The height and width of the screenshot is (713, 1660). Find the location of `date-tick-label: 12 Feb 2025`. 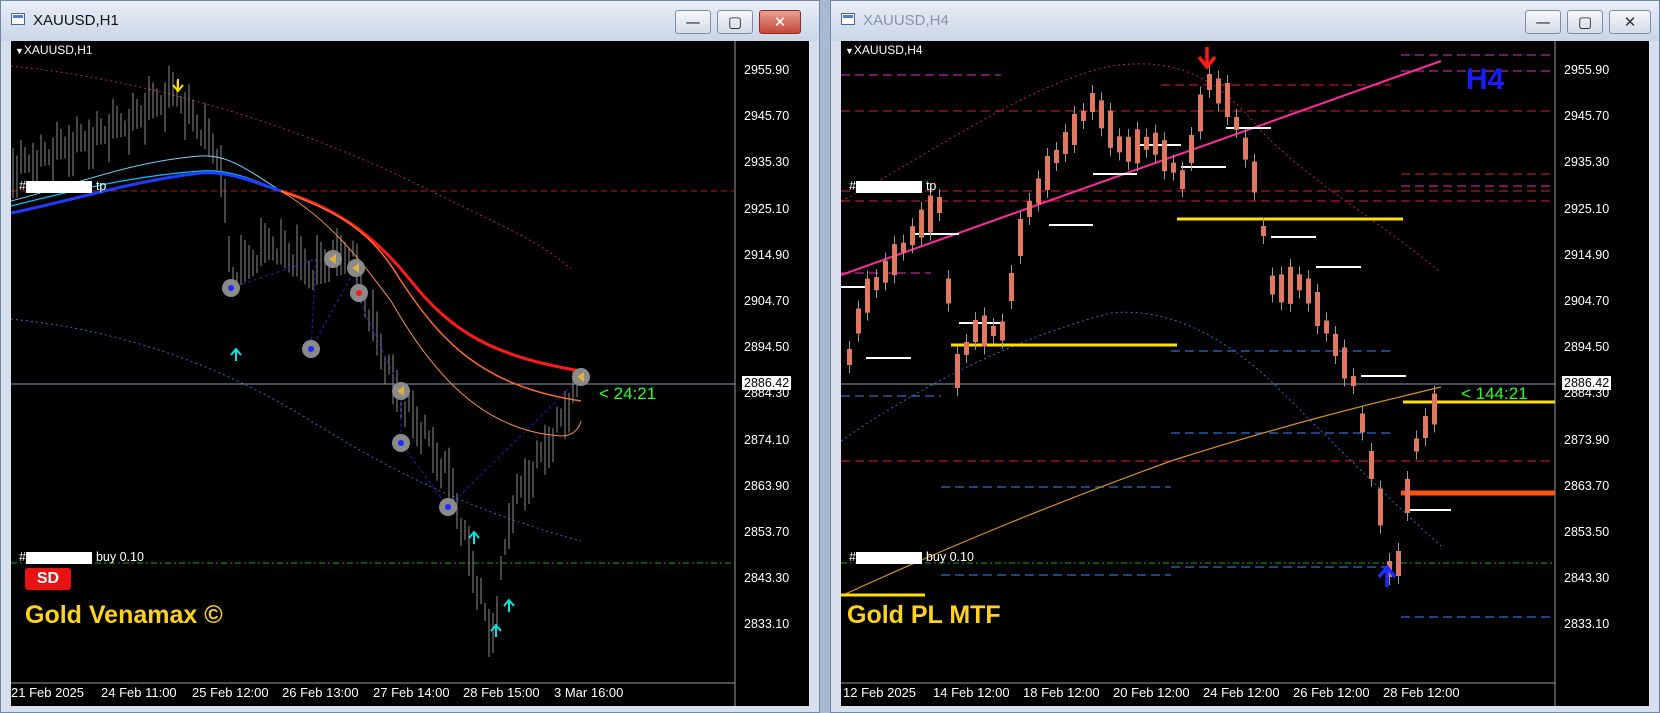

date-tick-label: 12 Feb 2025 is located at coordinates (880, 692).